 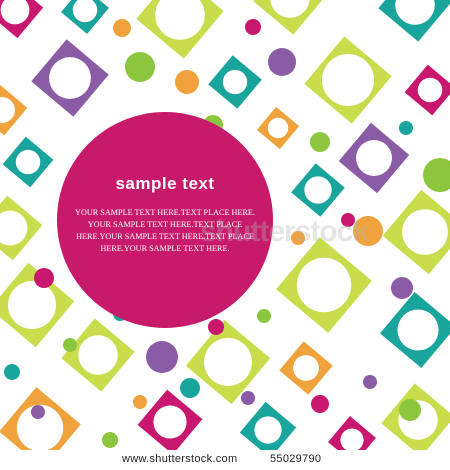 I want to click on card-headline: sample text, so click(x=165, y=183).